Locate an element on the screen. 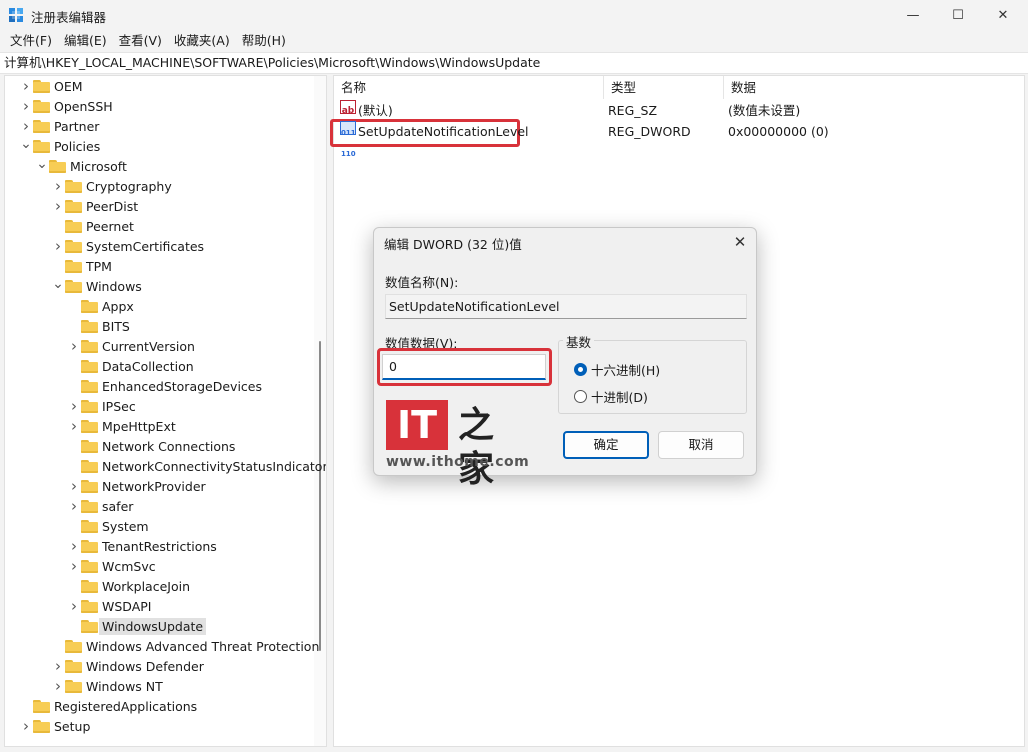 This screenshot has height=752, width=1028. tree-item: › TenantRestrictions is located at coordinates (142, 546).